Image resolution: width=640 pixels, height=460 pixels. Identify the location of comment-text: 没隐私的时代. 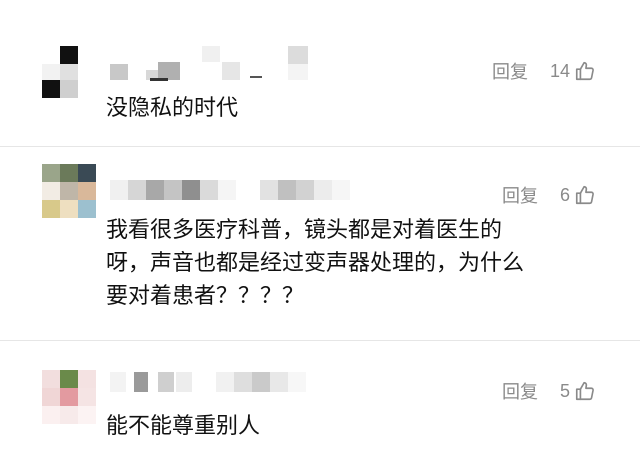
(172, 108).